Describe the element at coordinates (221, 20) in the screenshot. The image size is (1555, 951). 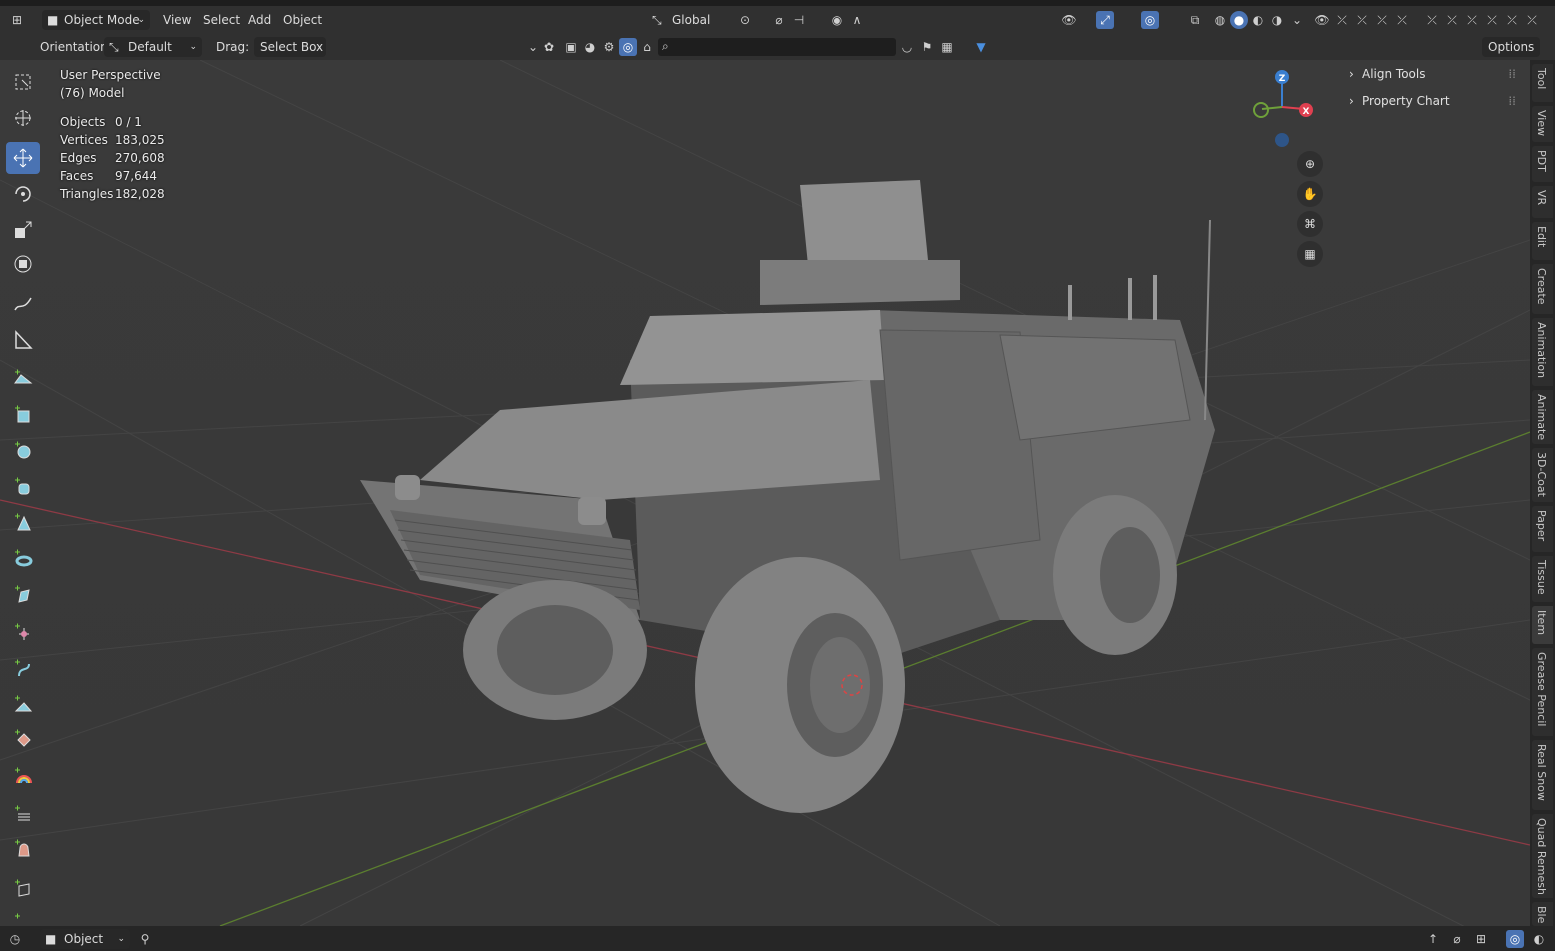
I see `menu-select: Select` at that location.